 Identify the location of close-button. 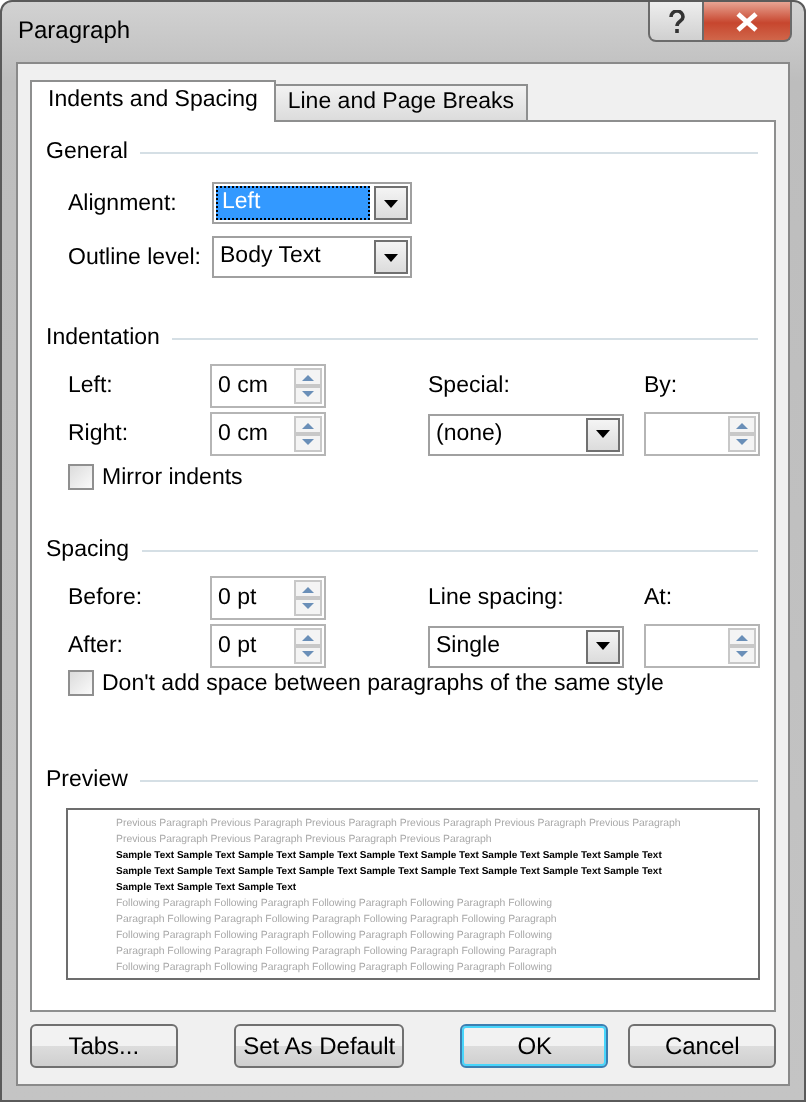
(748, 22).